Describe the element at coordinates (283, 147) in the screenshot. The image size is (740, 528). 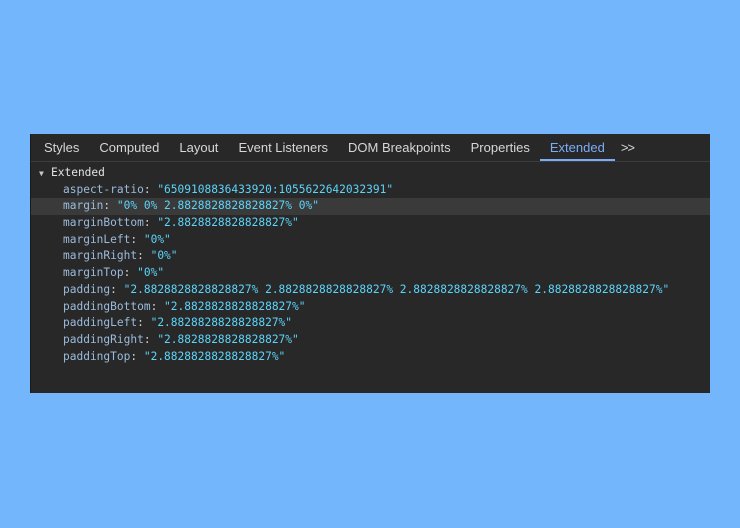
I see `tab-event-listeners: Event Listeners` at that location.